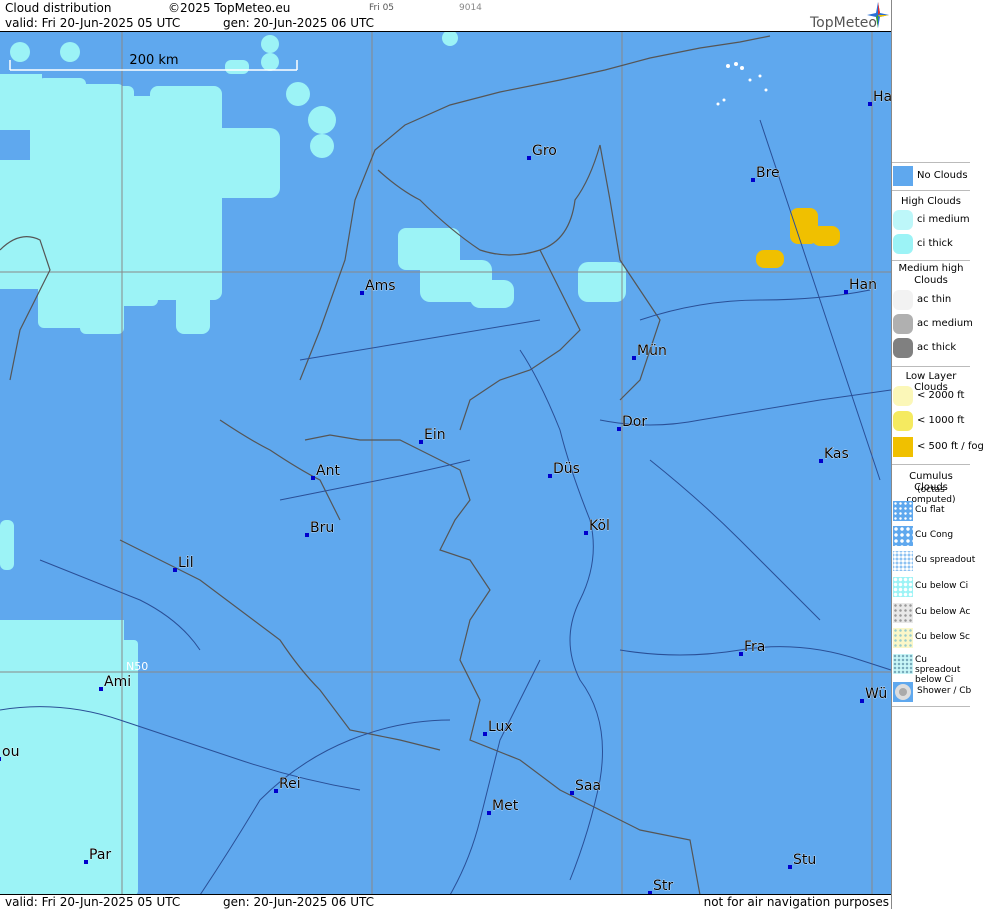  I want to click on city-label: Ant, so click(328, 471).